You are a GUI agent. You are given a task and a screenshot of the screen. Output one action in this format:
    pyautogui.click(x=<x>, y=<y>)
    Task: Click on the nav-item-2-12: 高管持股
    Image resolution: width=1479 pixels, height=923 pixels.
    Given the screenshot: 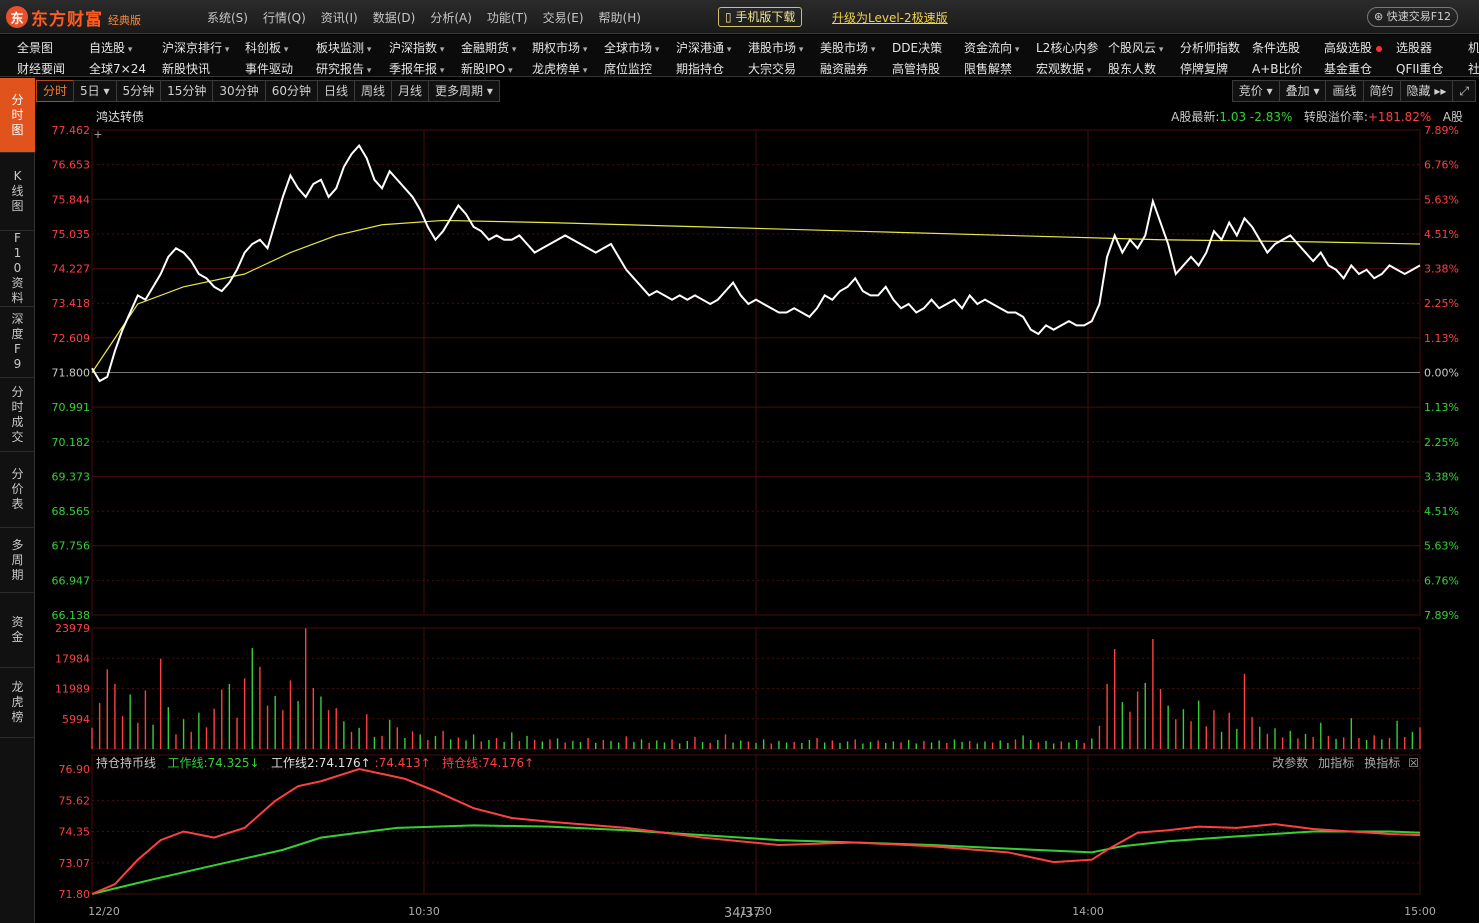 What is the action you would take?
    pyautogui.click(x=916, y=68)
    